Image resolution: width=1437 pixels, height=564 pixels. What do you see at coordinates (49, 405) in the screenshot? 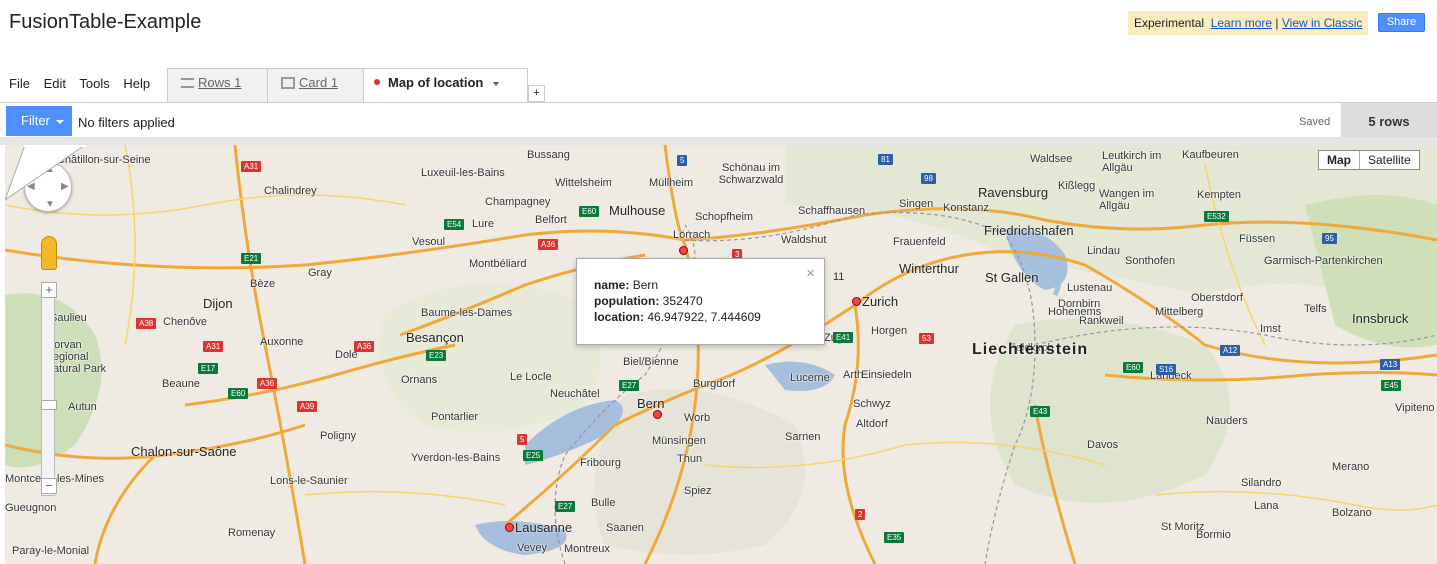
I see `zoom-slider-handle` at bounding box center [49, 405].